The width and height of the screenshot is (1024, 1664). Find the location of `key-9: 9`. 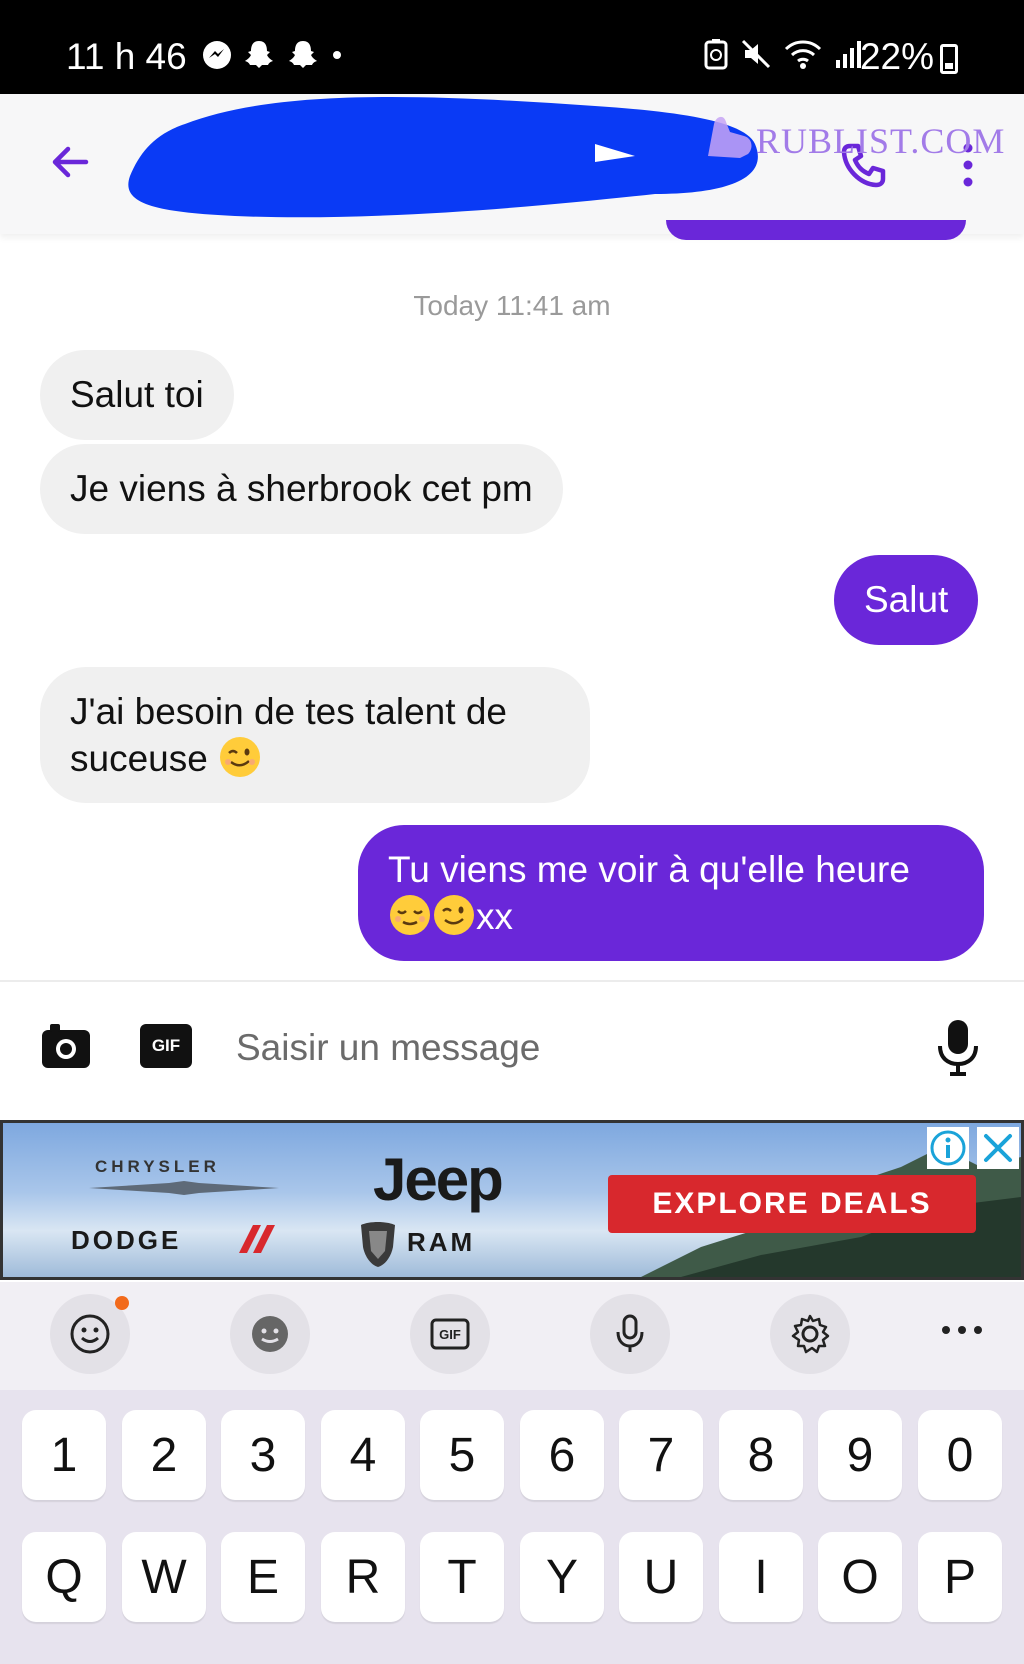

key-9: 9 is located at coordinates (860, 1455).